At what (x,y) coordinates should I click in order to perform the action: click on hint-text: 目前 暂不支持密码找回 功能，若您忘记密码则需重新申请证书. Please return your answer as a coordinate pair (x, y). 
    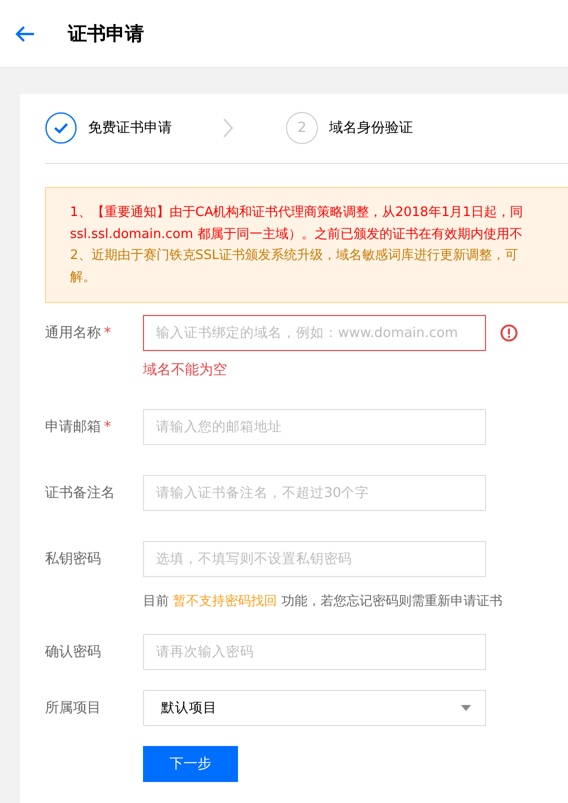
    Looking at the image, I should click on (322, 601).